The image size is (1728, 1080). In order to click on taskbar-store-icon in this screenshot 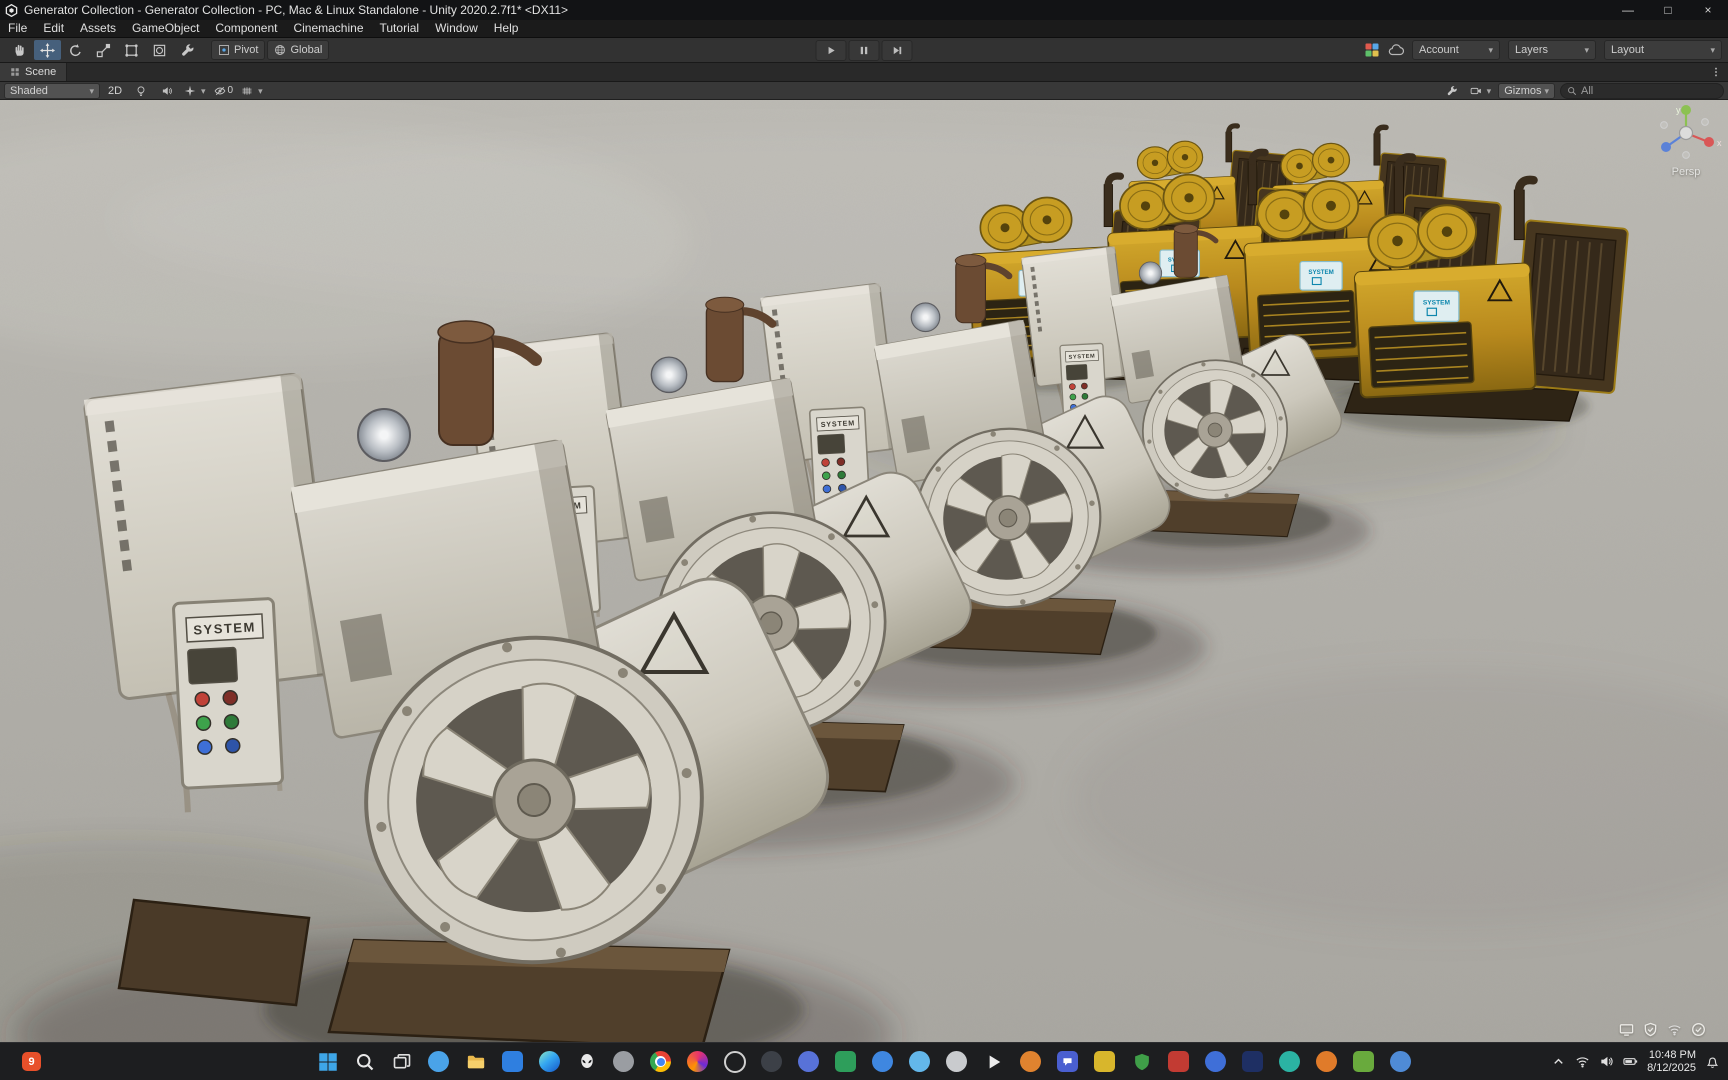, I will do `click(513, 1062)`.